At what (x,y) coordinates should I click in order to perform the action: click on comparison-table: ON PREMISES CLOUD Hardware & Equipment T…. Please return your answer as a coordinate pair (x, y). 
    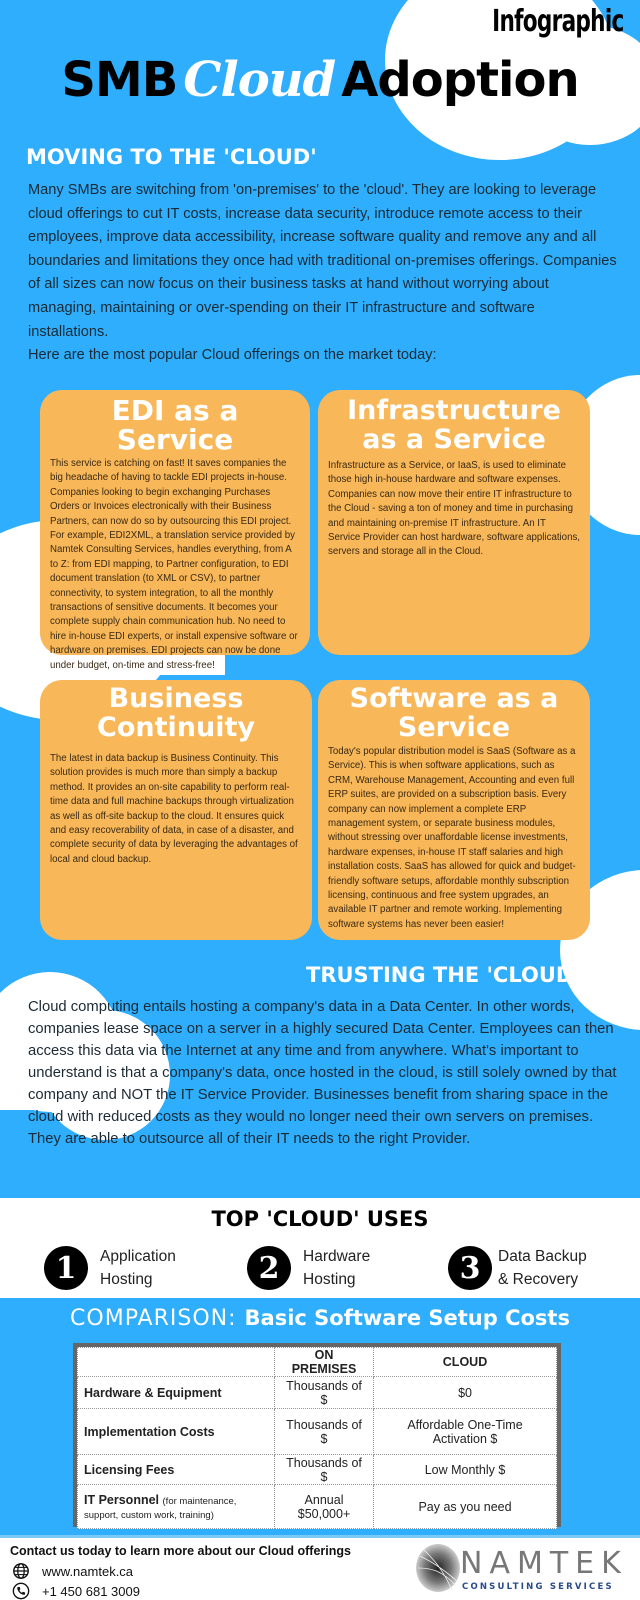
    Looking at the image, I should click on (317, 1438).